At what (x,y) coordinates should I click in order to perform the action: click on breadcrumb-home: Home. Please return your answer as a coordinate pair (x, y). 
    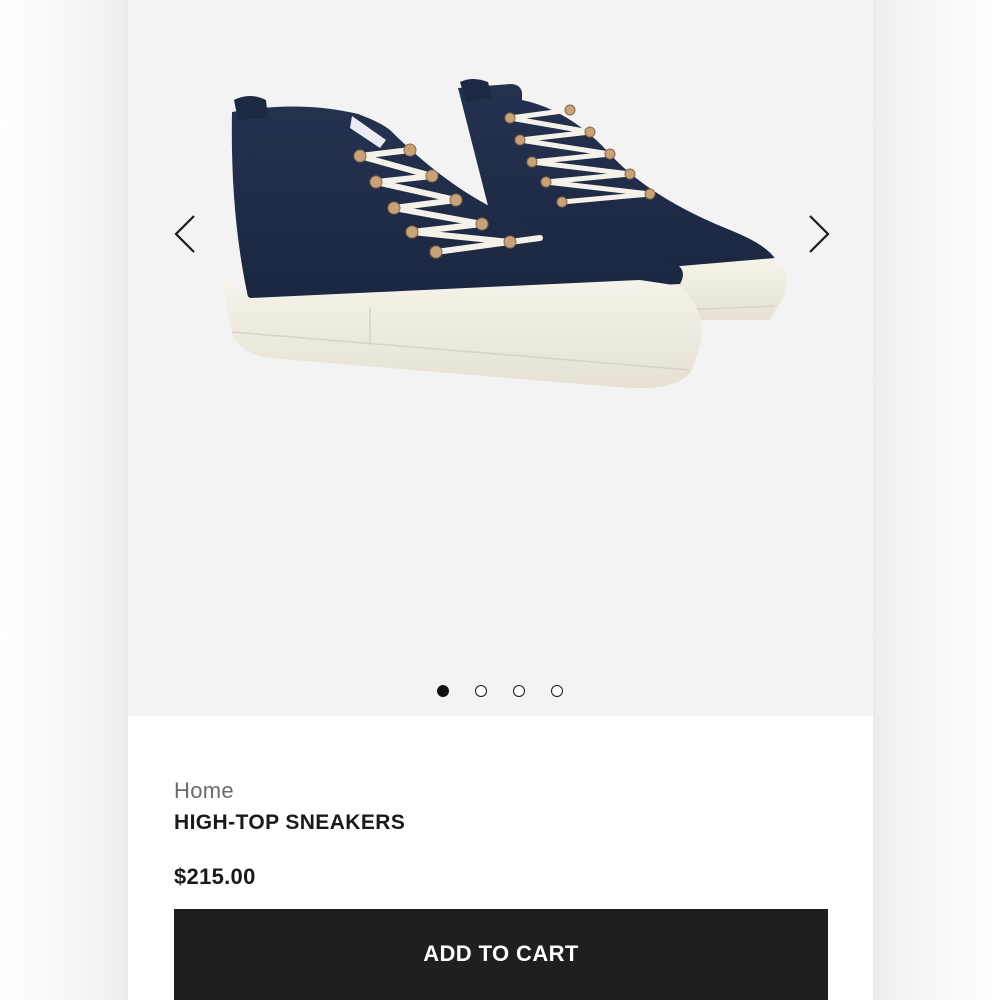
    Looking at the image, I should click on (204, 791).